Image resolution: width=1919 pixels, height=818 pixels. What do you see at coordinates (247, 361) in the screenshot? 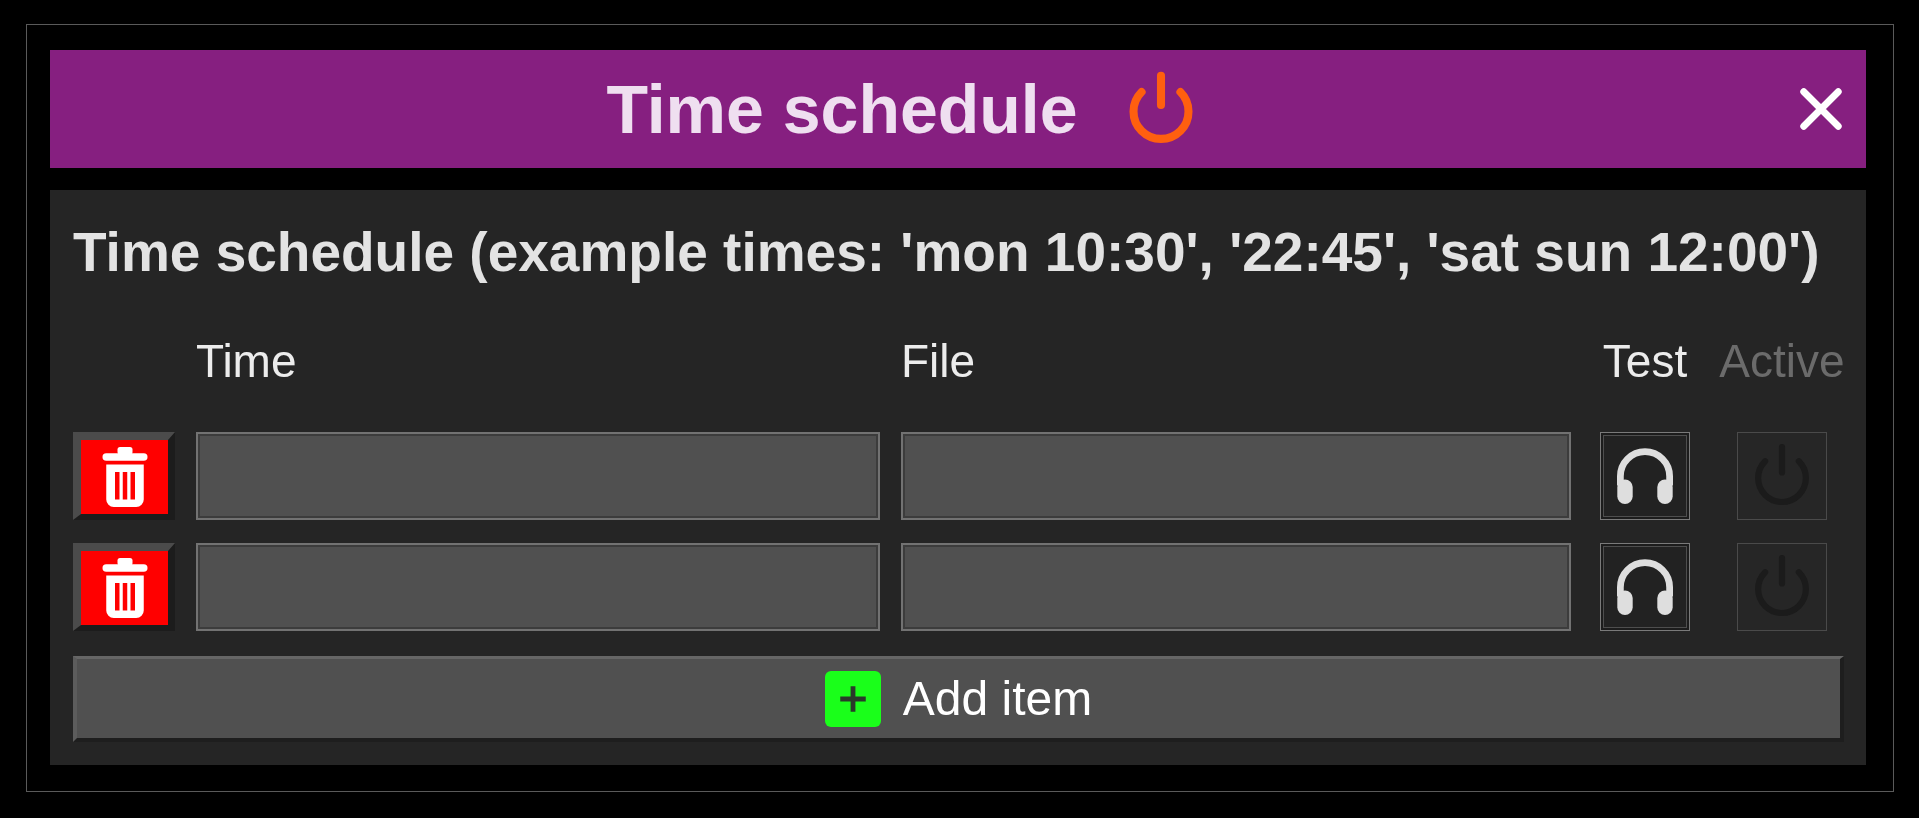
I see `column-header: Time` at bounding box center [247, 361].